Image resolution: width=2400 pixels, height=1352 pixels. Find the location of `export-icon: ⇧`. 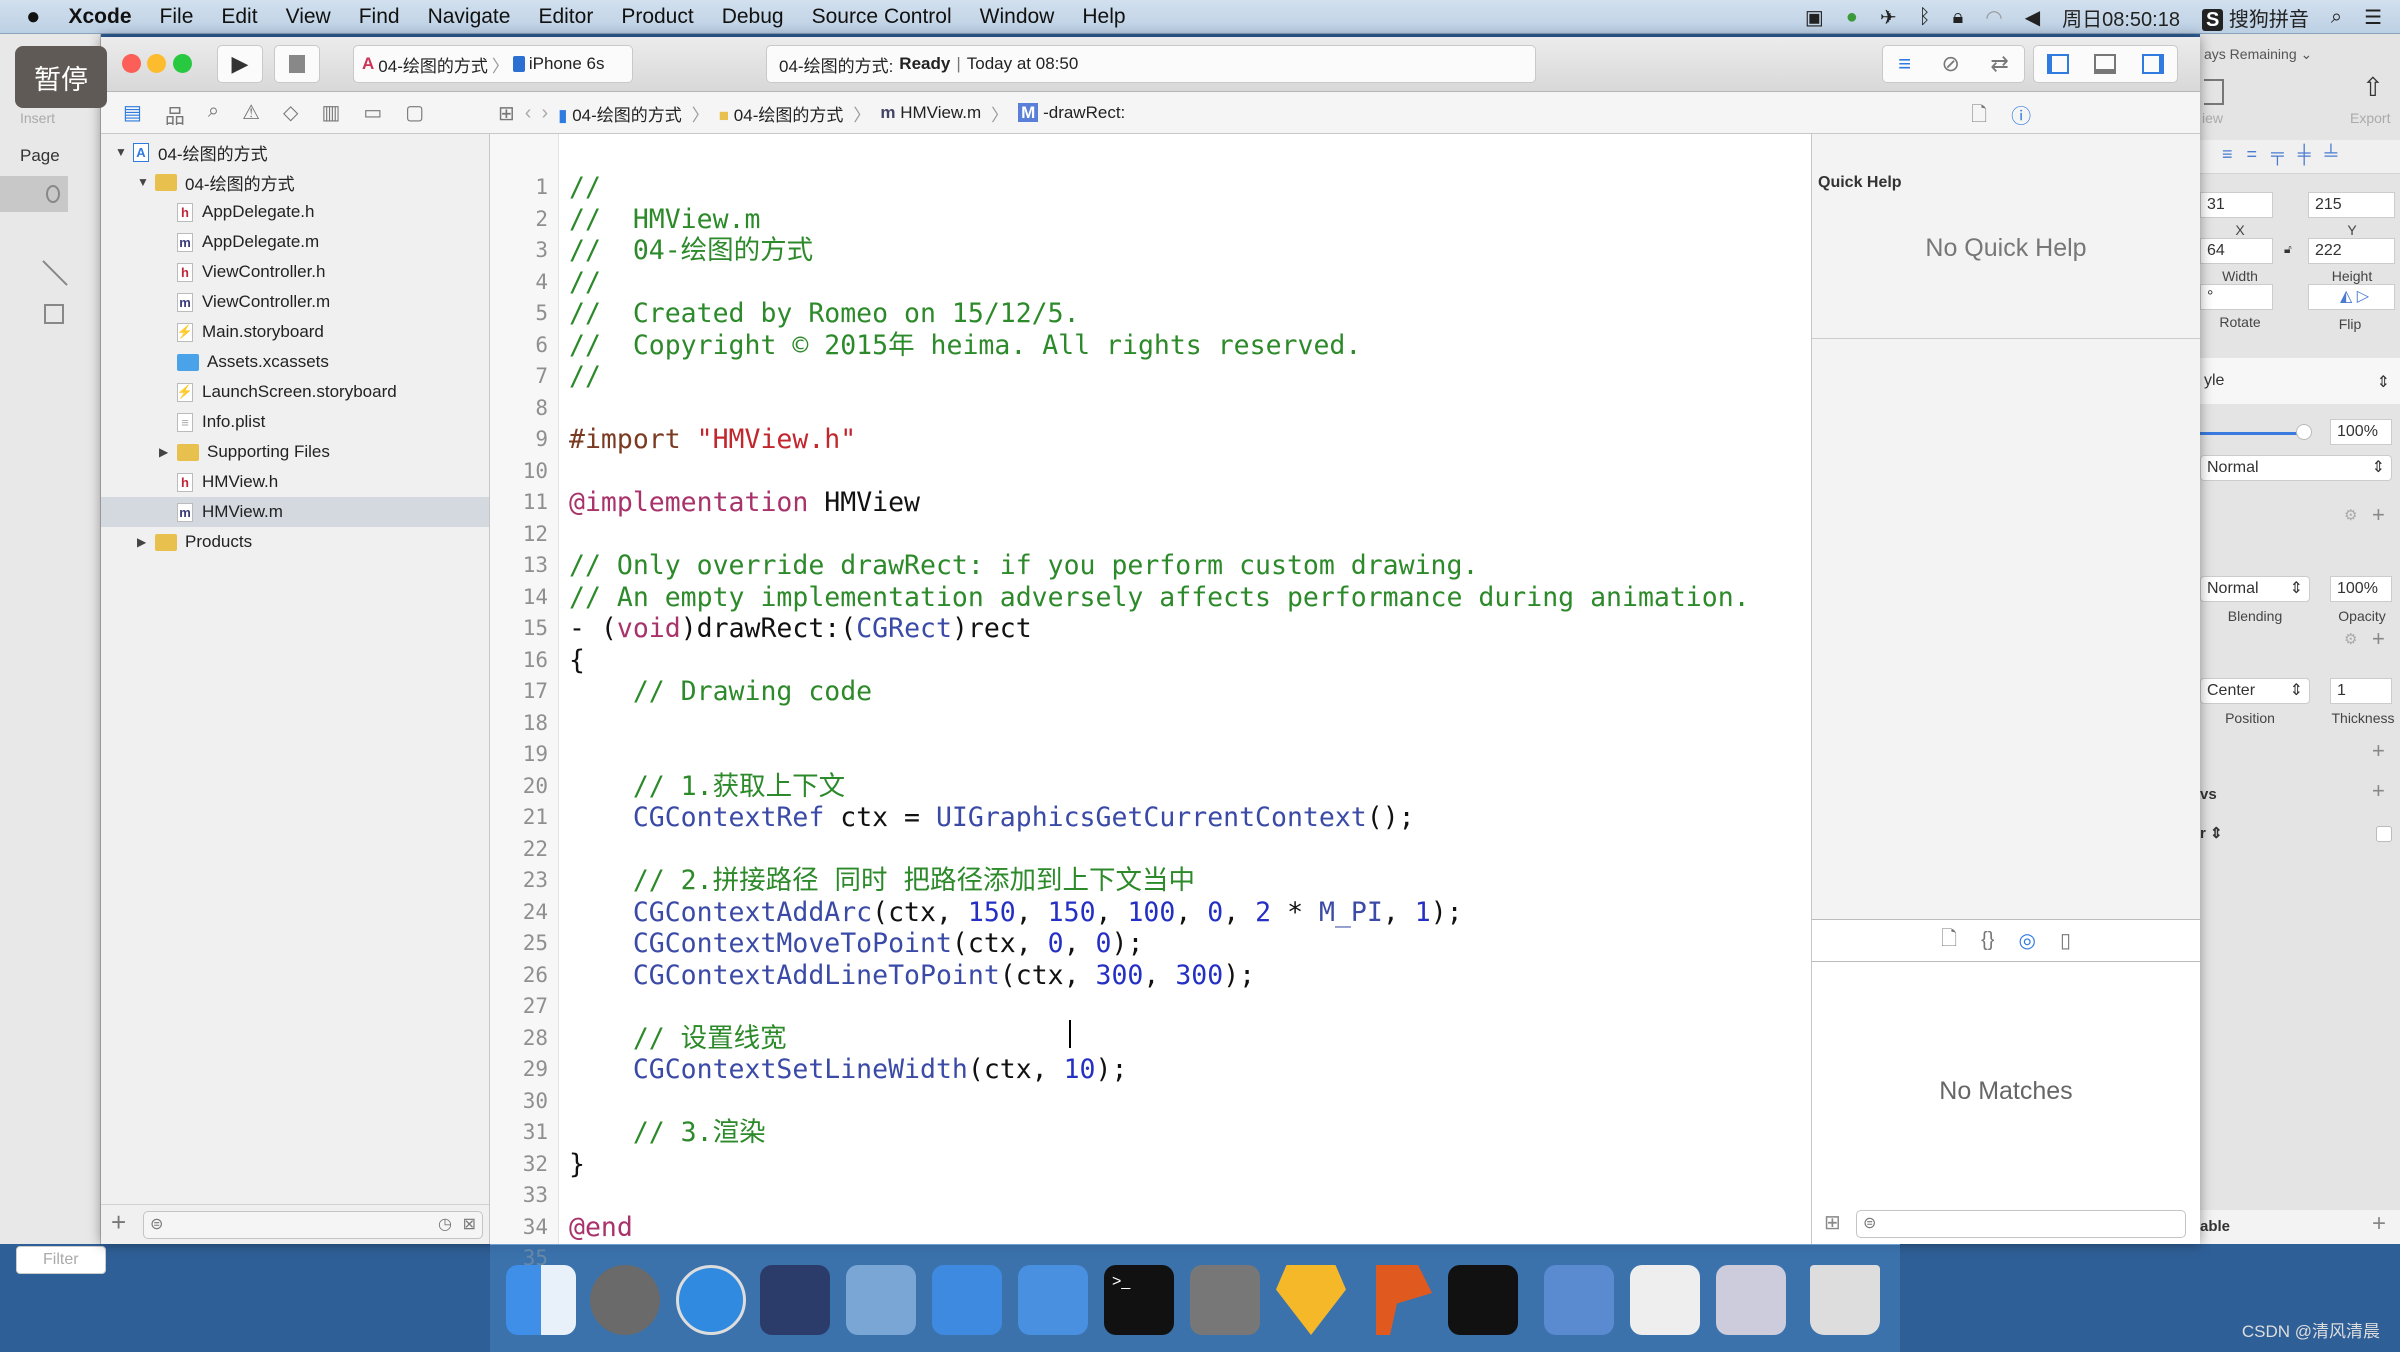

export-icon: ⇧ is located at coordinates (2373, 87).